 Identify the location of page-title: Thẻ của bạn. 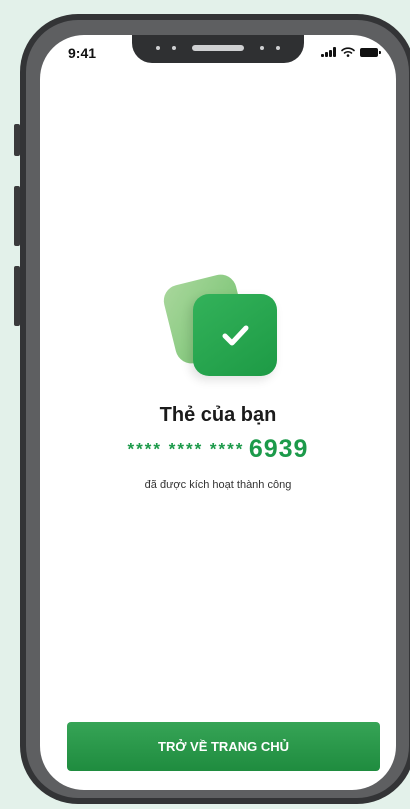
(218, 415).